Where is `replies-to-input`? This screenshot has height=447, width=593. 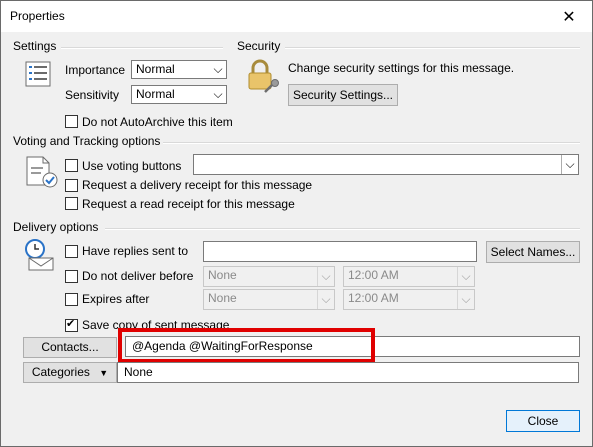 replies-to-input is located at coordinates (340, 251).